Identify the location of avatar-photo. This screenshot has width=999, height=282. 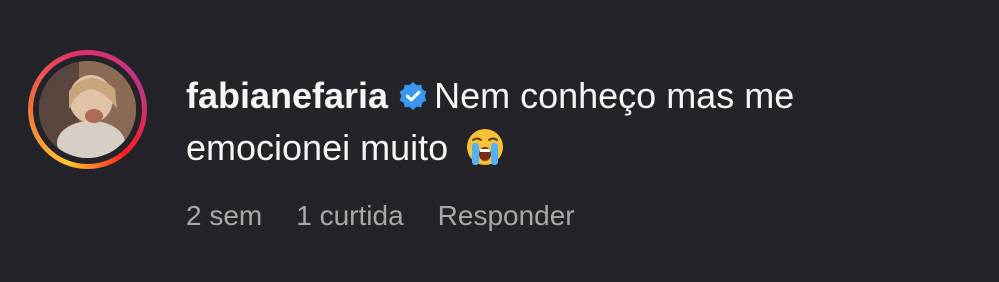
(87, 109).